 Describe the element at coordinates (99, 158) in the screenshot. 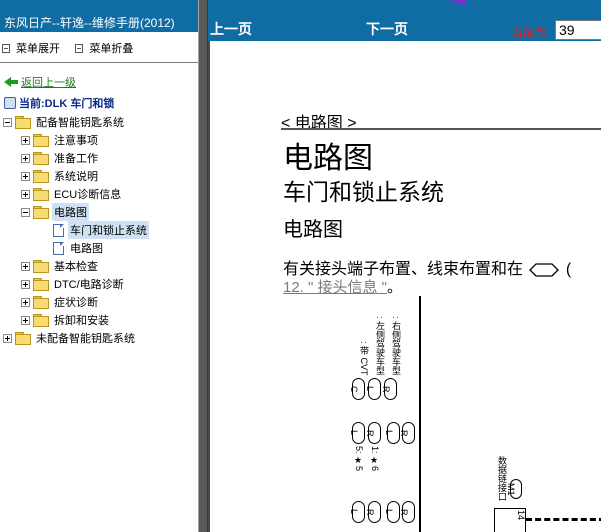

I see `tree-node-preparation: 准备工作` at that location.